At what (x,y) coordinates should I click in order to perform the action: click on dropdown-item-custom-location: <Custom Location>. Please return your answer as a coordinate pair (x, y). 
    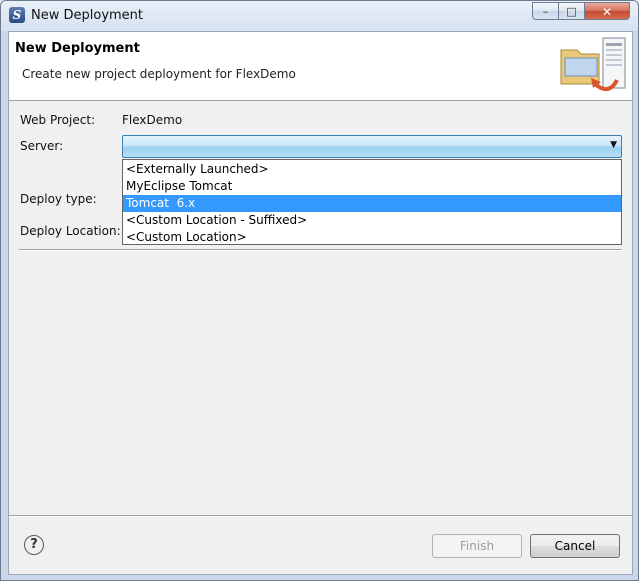
    Looking at the image, I should click on (372, 237).